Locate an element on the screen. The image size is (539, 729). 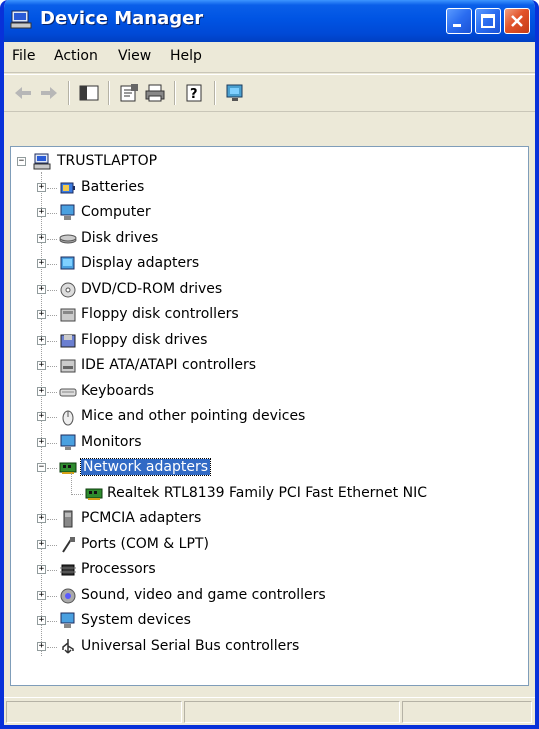
scan-hardware-icon is located at coordinates (235, 93).